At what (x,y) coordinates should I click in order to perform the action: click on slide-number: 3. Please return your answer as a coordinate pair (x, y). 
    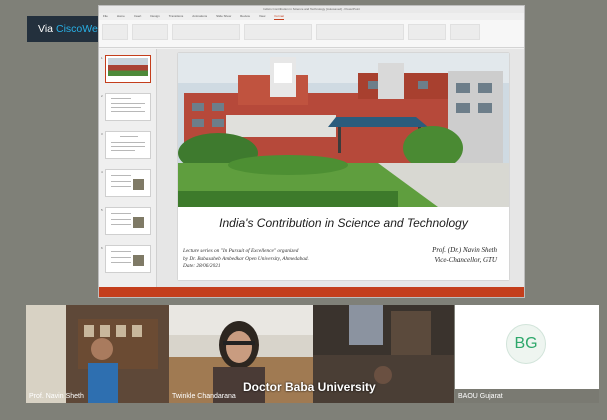
    Looking at the image, I should click on (102, 134).